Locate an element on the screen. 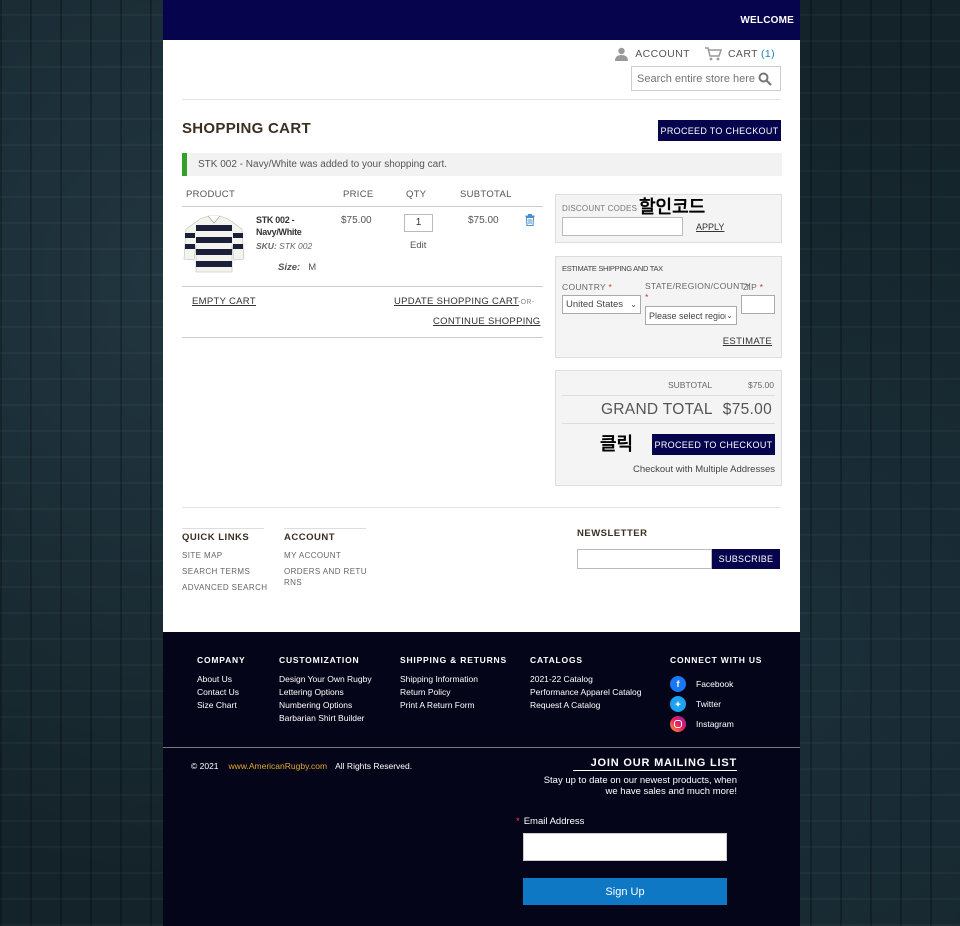  product-size: Size: M is located at coordinates (297, 267).